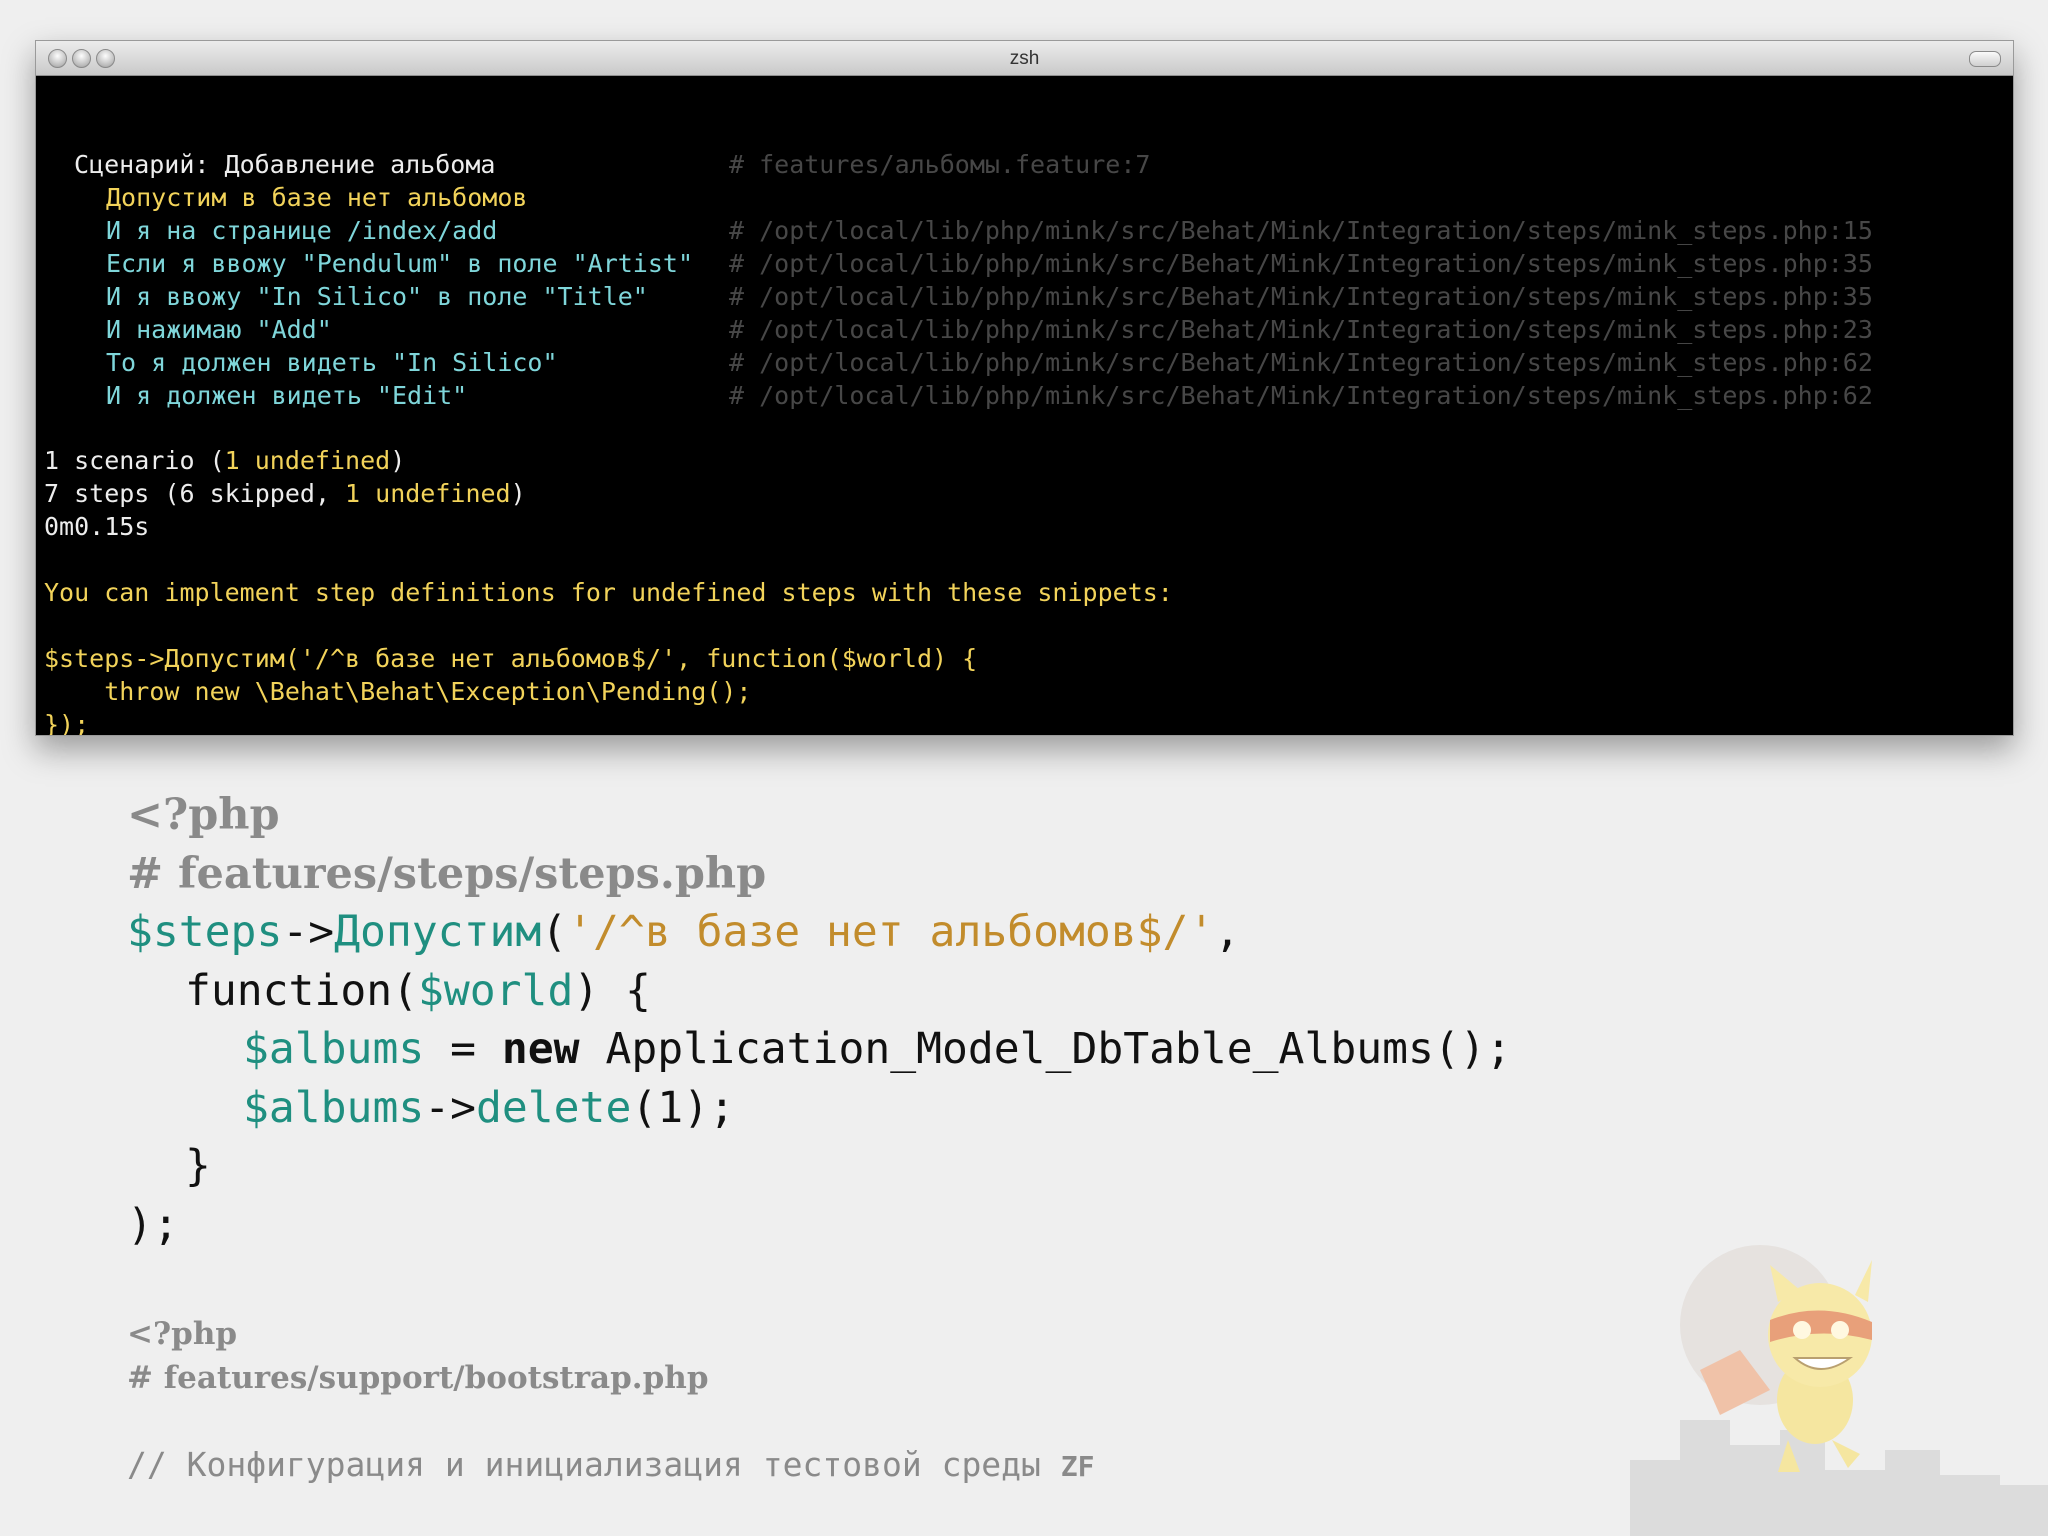 This screenshot has height=1536, width=2048. I want to click on step-line: Допустим в базе нет альбомов, so click(317, 197).